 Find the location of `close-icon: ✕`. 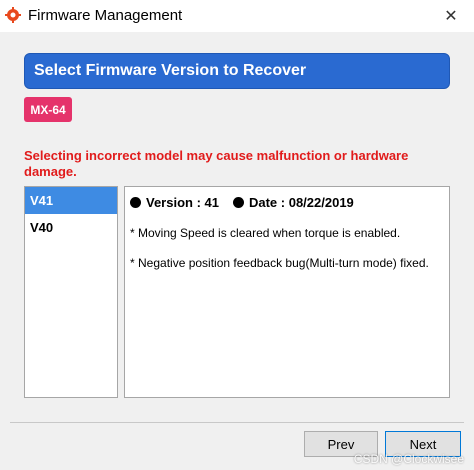

close-icon: ✕ is located at coordinates (451, 16).